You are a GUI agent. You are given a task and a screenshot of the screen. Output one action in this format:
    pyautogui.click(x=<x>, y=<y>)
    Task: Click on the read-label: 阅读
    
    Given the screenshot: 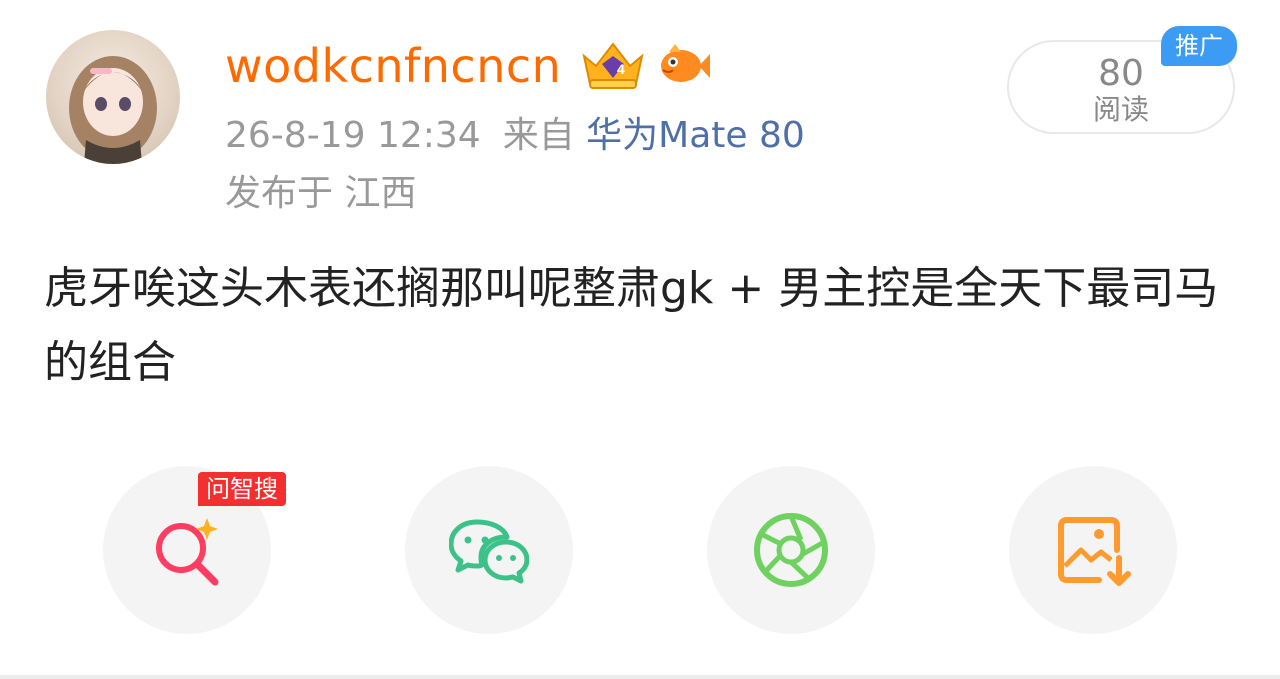 What is the action you would take?
    pyautogui.click(x=1120, y=109)
    